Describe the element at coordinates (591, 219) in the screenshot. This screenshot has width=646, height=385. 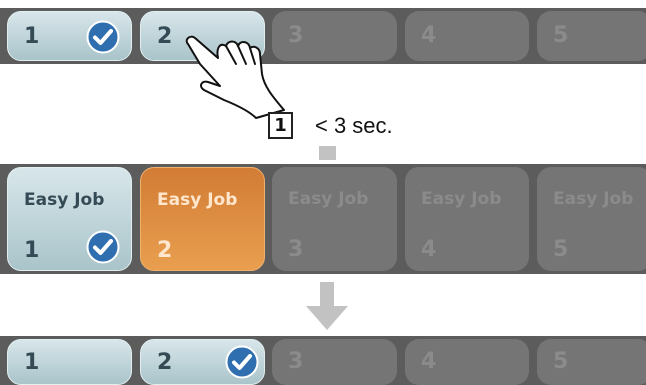
I see `middle-tab-5: Easy Job 5` at that location.